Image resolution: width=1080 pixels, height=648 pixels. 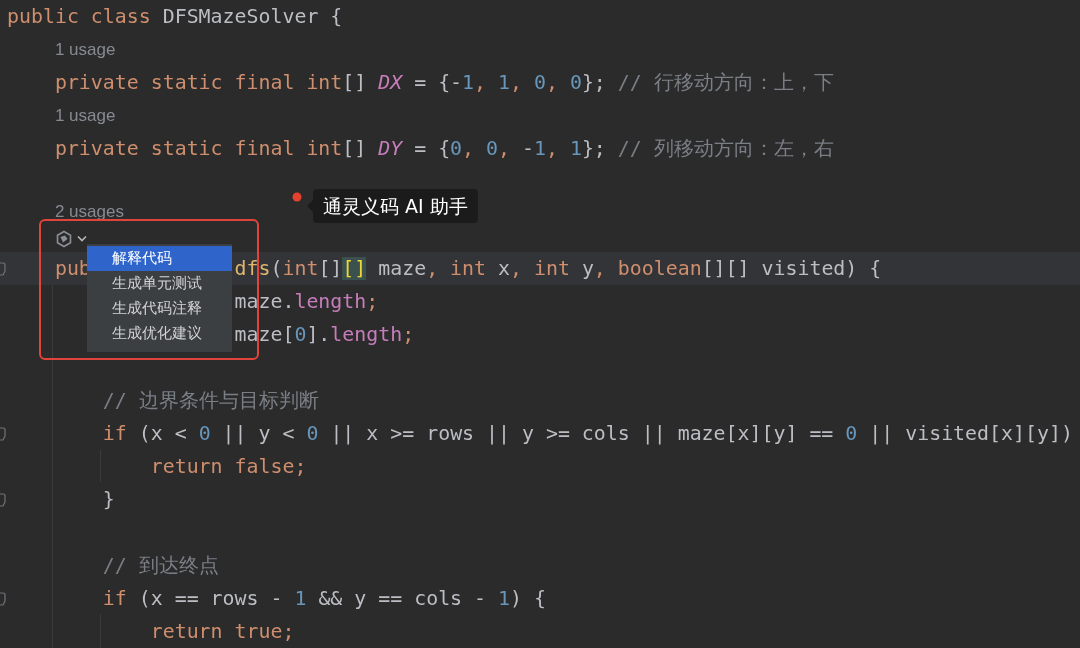 I want to click on code-keyword: return false;, so click(x=228, y=466).